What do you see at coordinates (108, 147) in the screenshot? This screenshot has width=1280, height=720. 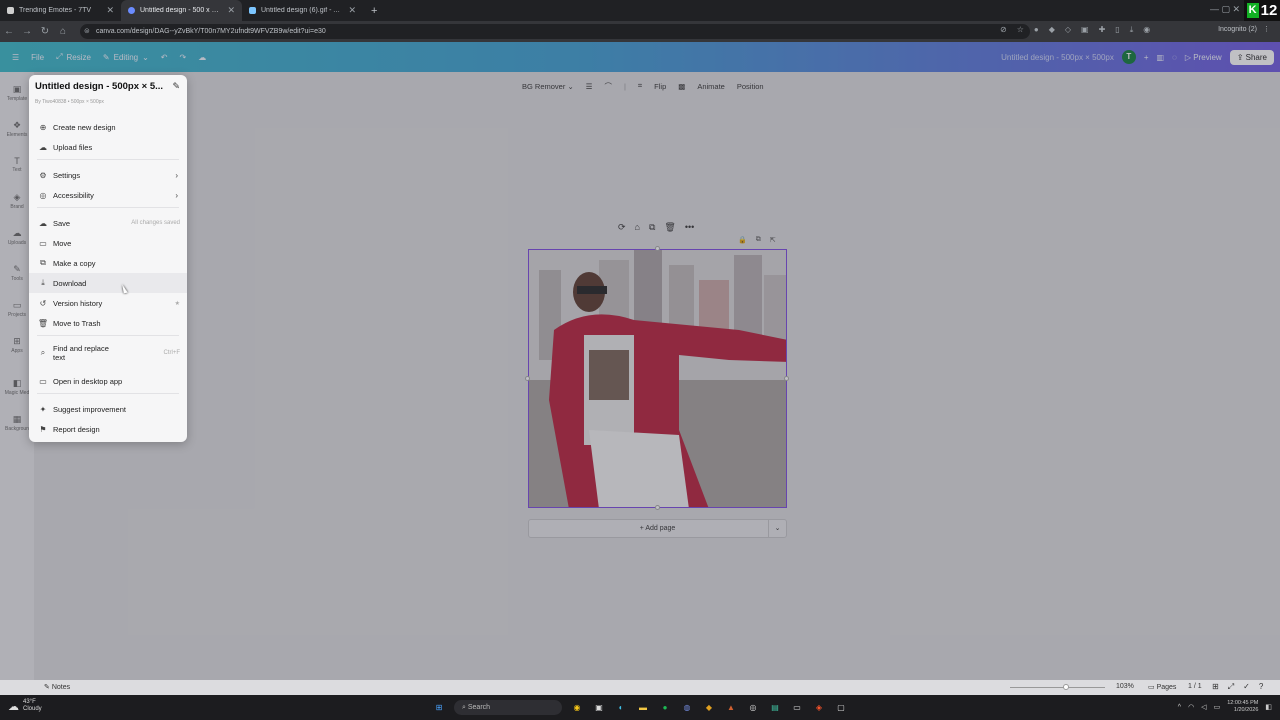 I see `menu-item-upload-files: ☁ Upload files` at bounding box center [108, 147].